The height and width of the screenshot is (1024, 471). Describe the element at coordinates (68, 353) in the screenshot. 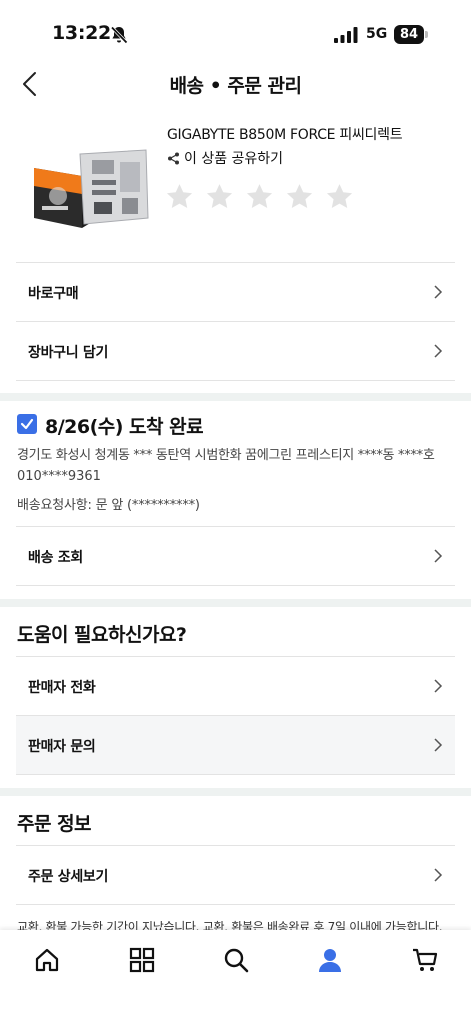

I see `add-to-cart-label: 장바구니 담기` at that location.